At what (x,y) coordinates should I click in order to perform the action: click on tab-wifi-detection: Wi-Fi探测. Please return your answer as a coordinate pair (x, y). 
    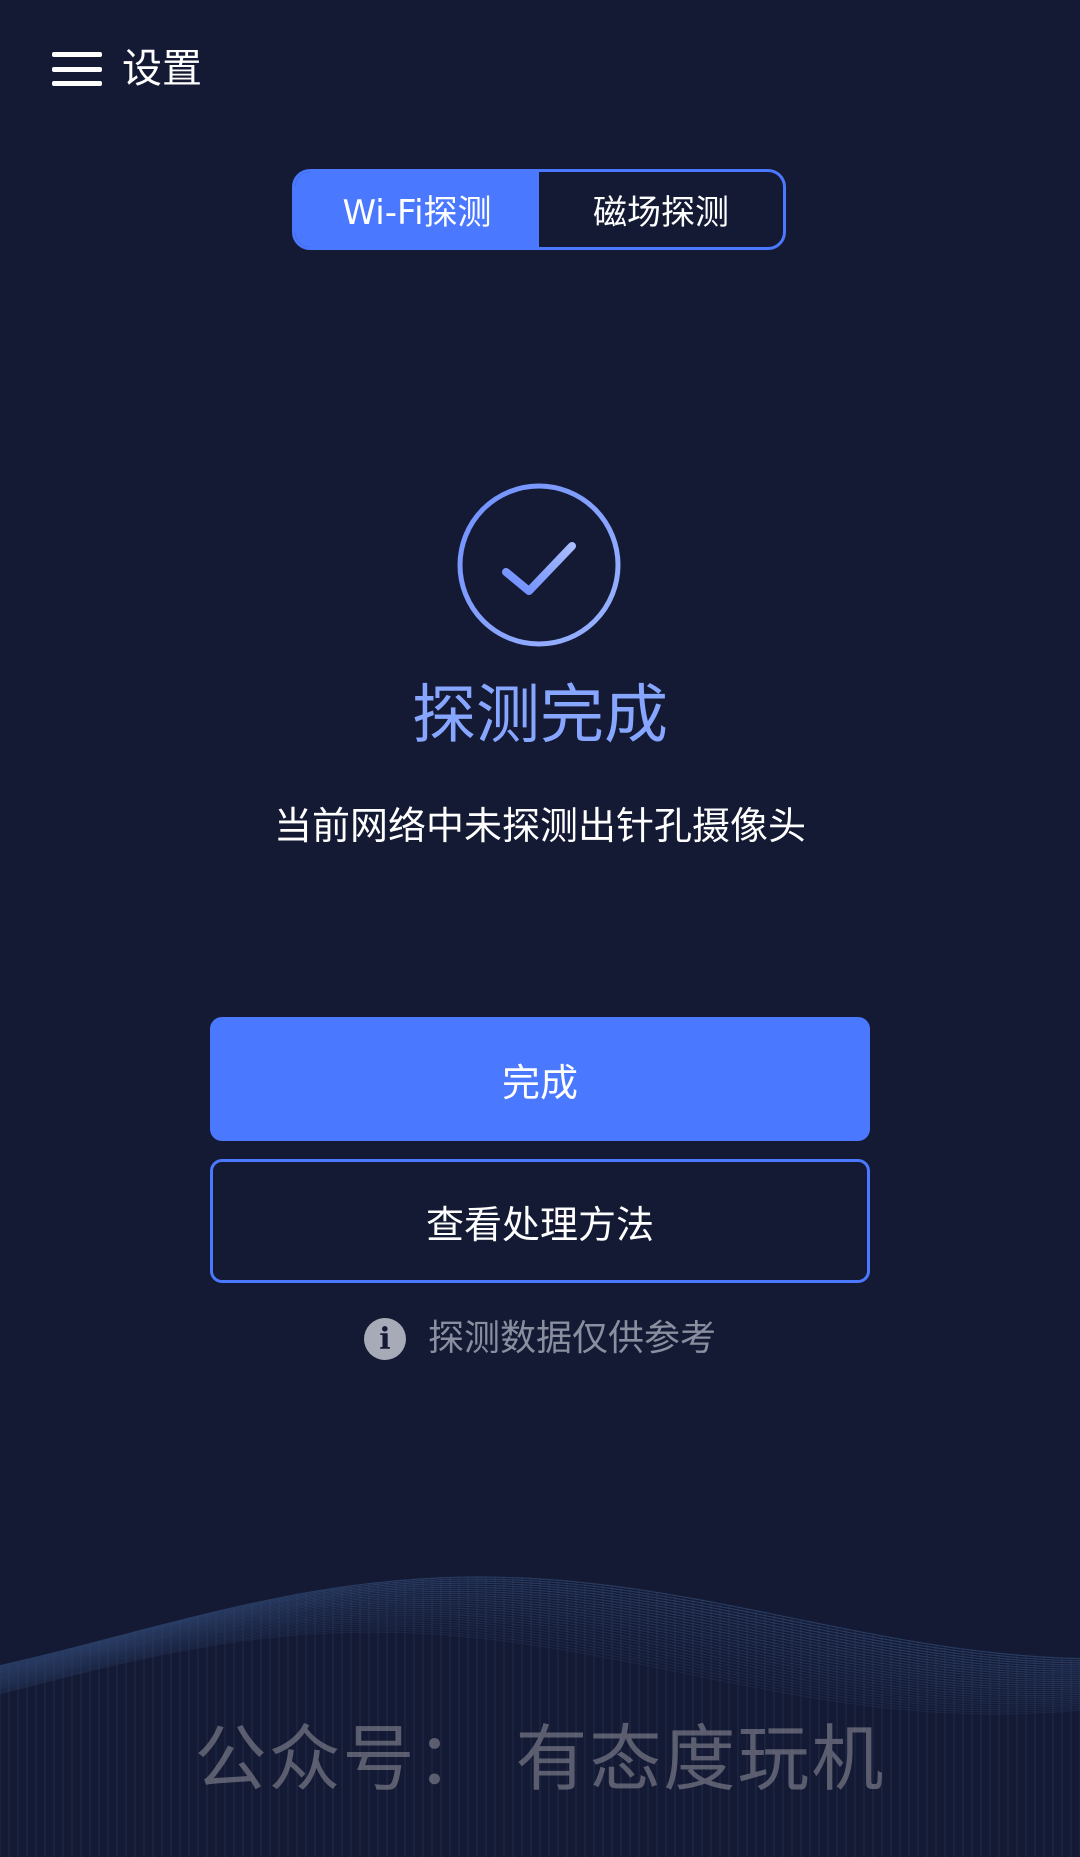
    Looking at the image, I should click on (417, 209).